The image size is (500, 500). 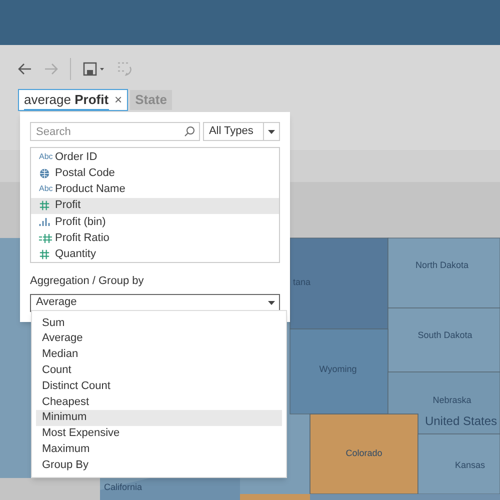 What do you see at coordinates (442, 265) in the screenshot?
I see `state-label: North Dakota` at bounding box center [442, 265].